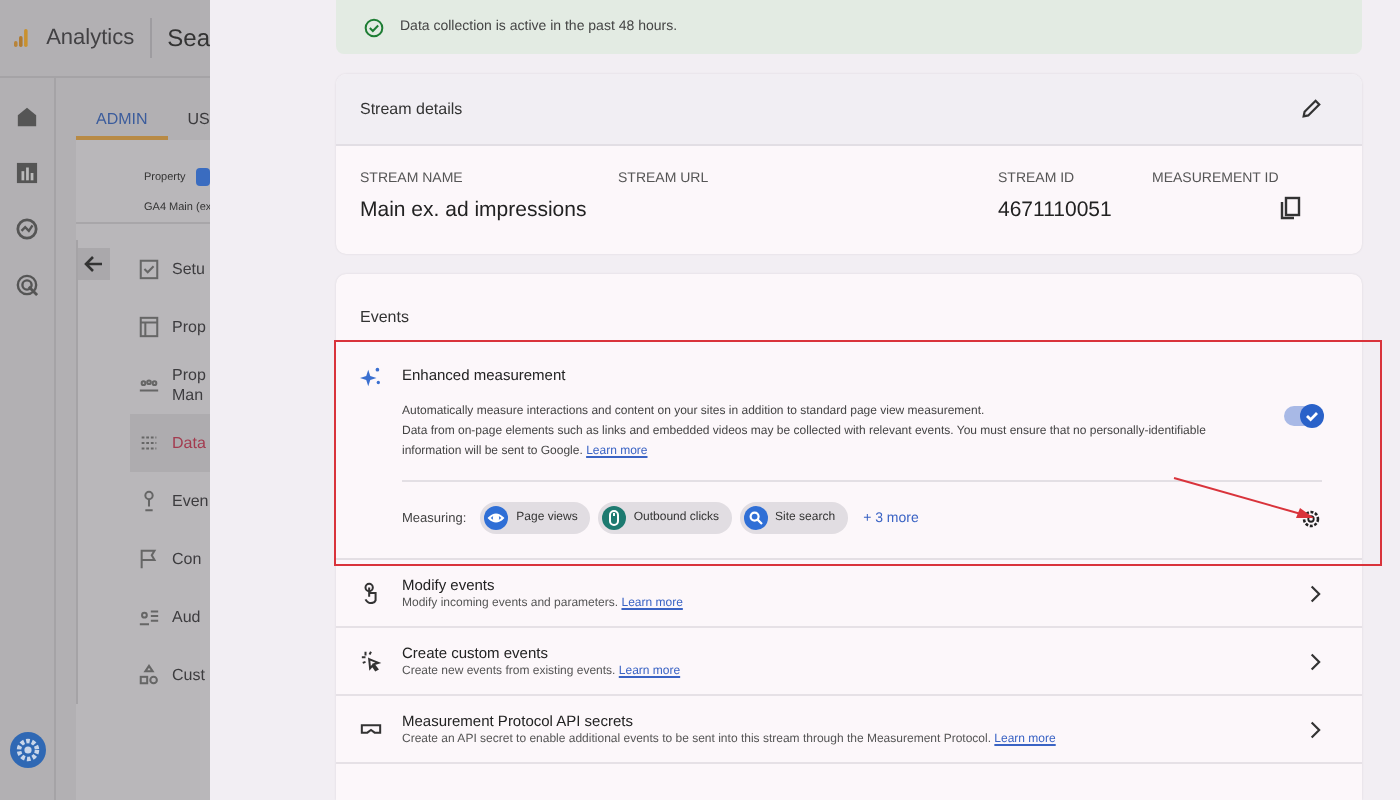  I want to click on card-title: Stream details, so click(411, 109).